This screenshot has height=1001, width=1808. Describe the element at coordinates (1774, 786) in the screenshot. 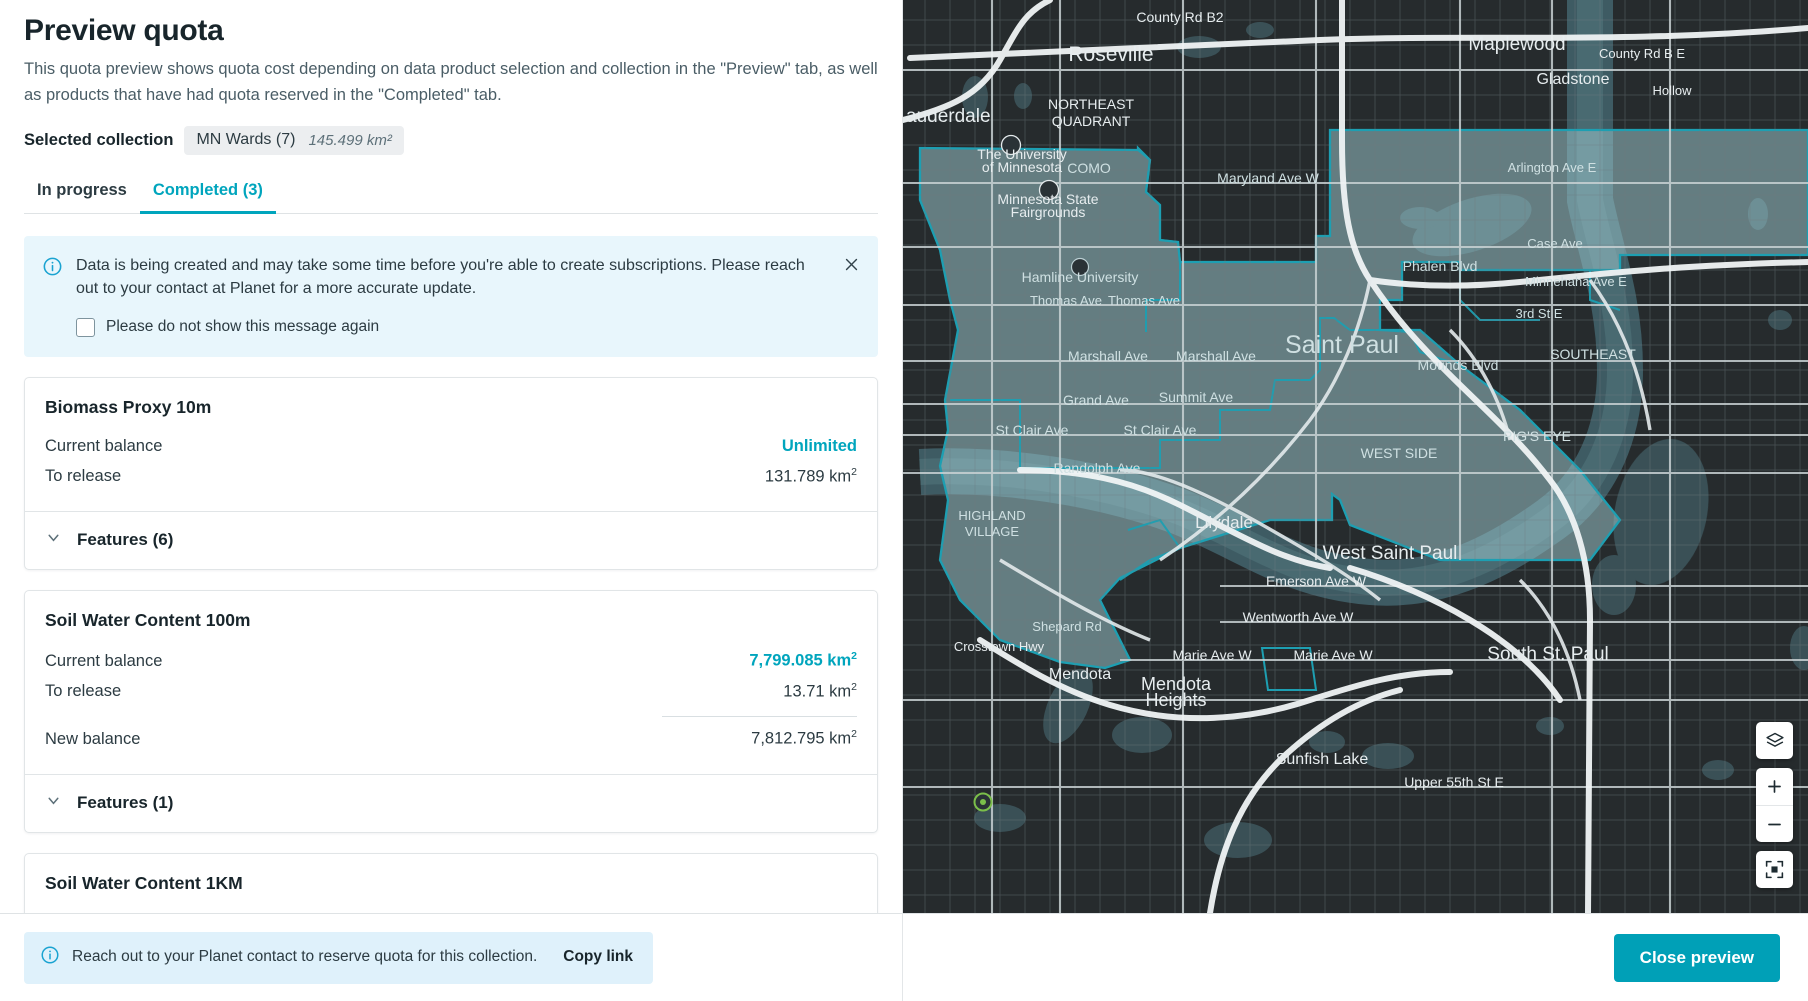

I see `zoom-in-icon` at that location.